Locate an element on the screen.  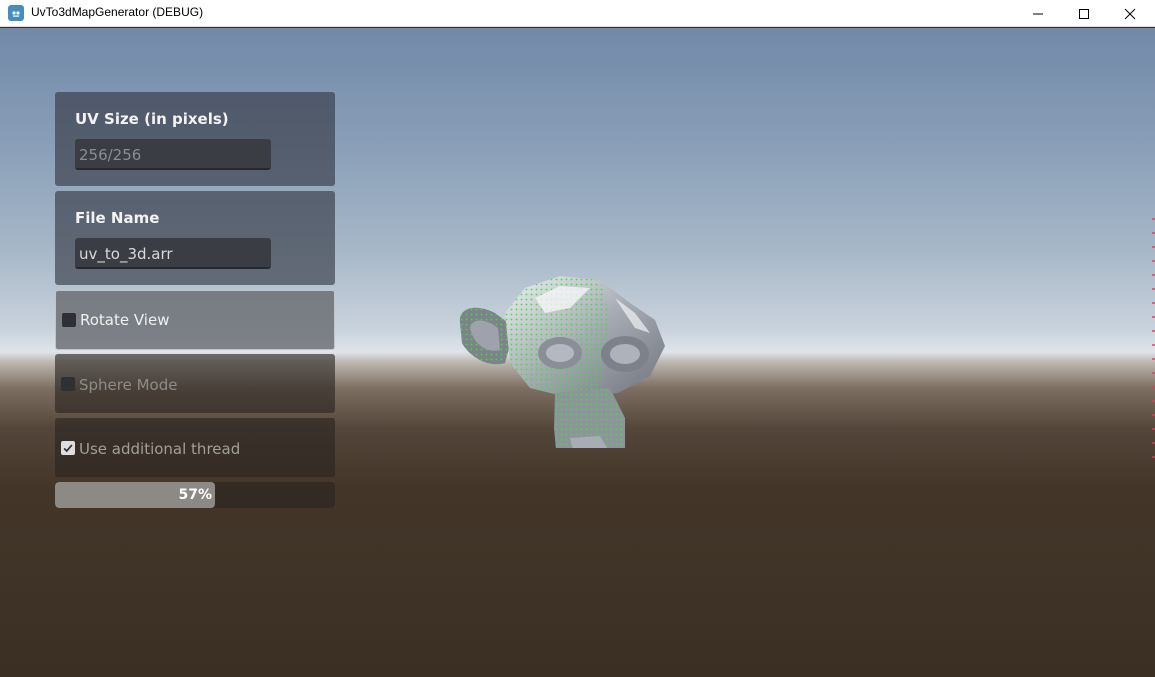
title-bar: UvTo3dMapGenerator (DEBUG) is located at coordinates (577, 13).